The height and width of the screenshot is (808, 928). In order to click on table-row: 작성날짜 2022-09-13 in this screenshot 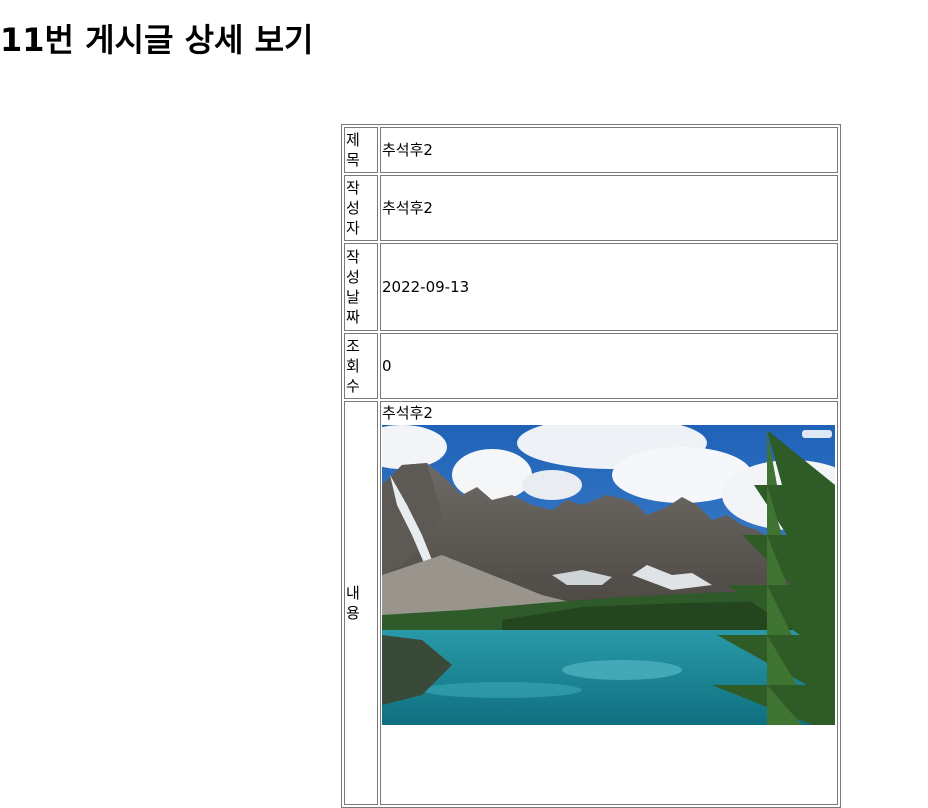, I will do `click(591, 287)`.